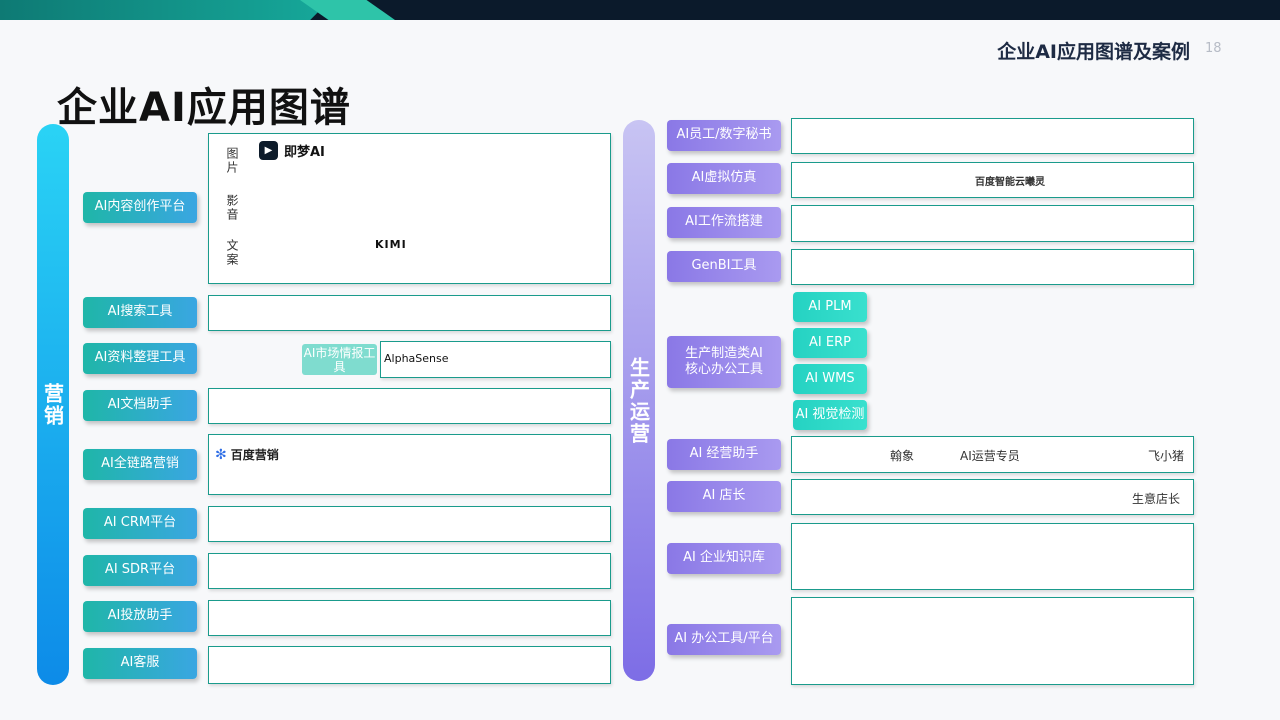 This screenshot has width=1280, height=720. I want to click on knowledge-base-box, so click(992, 556).